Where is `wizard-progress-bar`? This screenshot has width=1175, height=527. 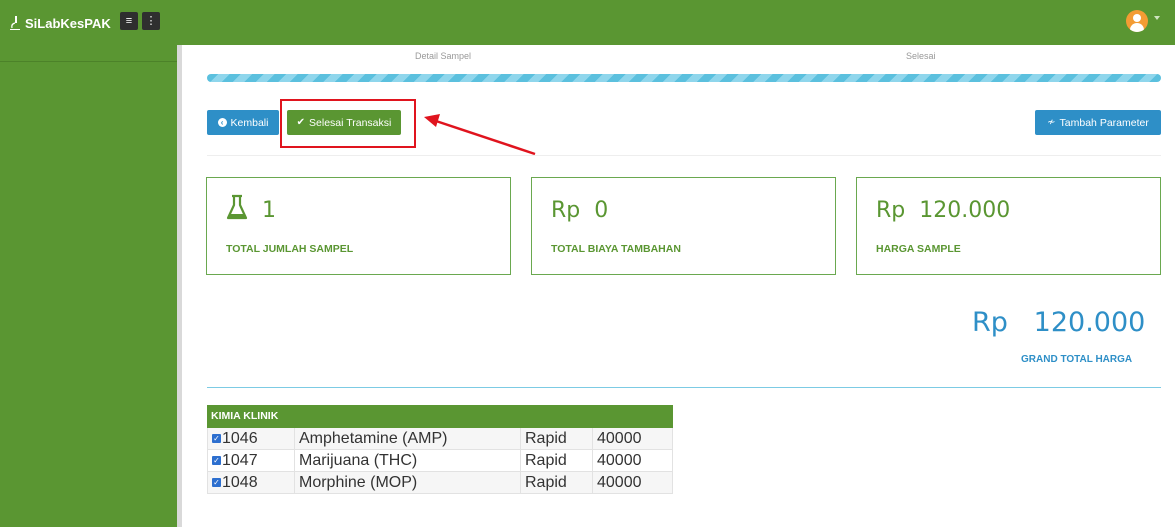
wizard-progress-bar is located at coordinates (684, 78).